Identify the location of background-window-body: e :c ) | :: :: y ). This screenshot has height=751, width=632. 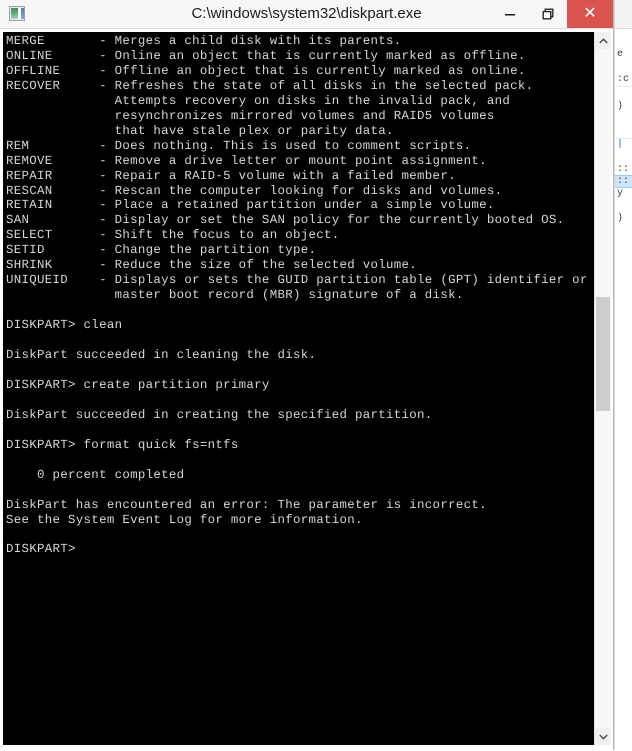
(623, 389).